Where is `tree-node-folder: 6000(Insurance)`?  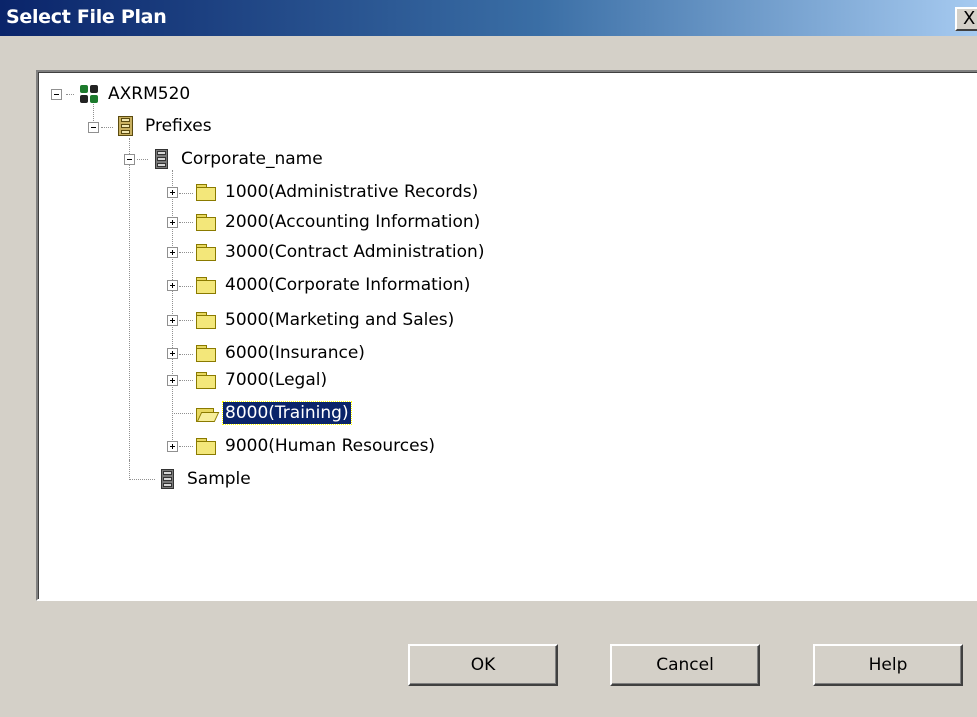 tree-node-folder: 6000(Insurance) is located at coordinates (281, 353).